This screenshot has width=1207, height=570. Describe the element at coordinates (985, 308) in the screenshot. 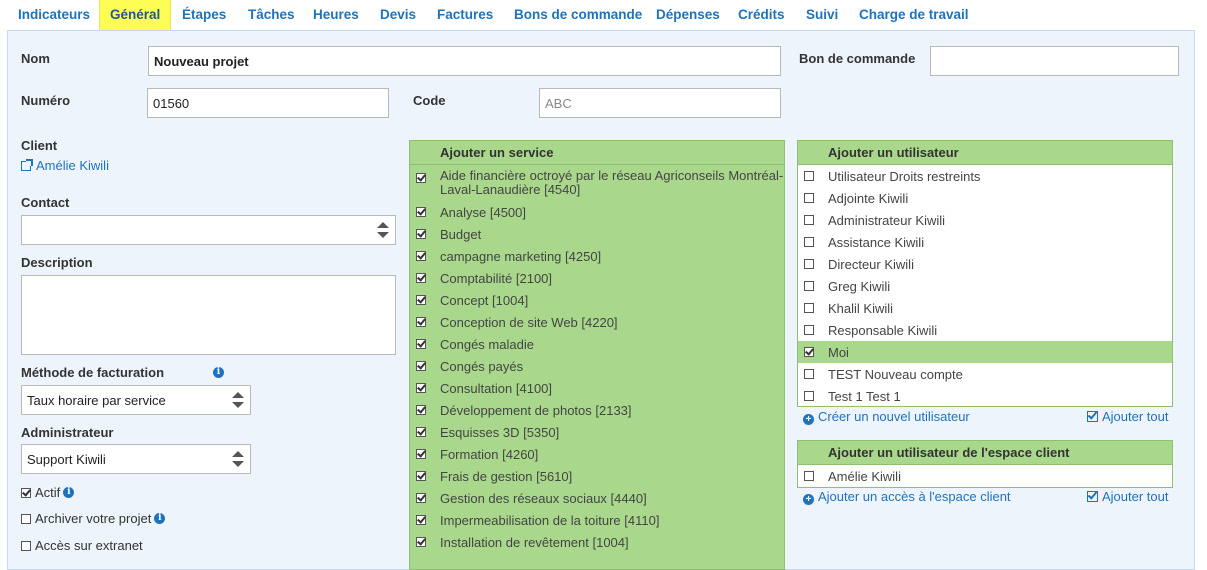

I see `list-item: Khalil Kiwili` at that location.